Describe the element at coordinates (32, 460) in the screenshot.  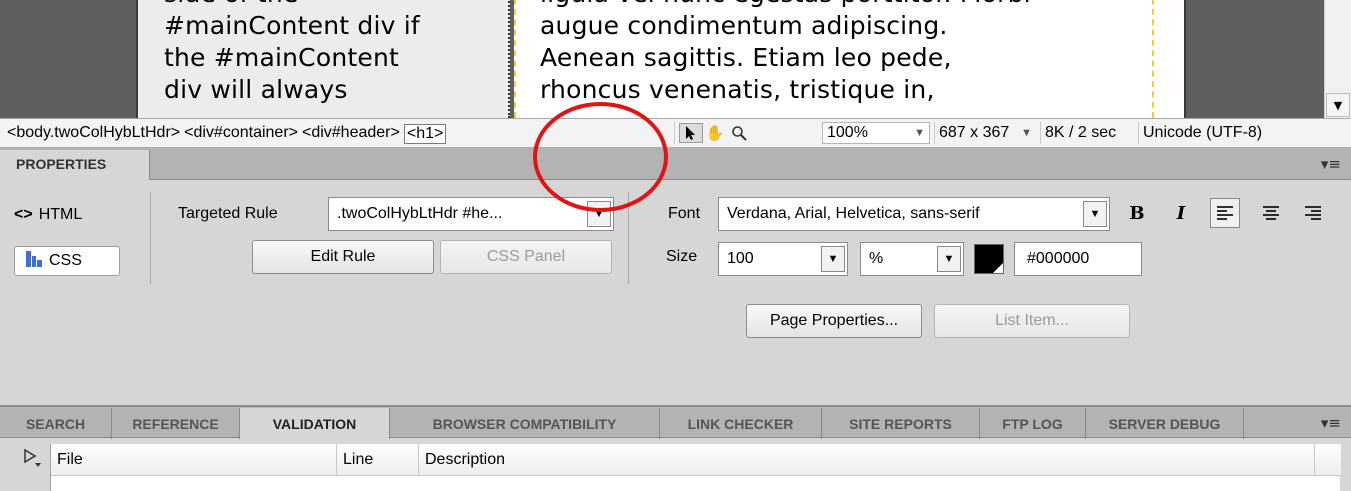
I see `validate-play-icon` at that location.